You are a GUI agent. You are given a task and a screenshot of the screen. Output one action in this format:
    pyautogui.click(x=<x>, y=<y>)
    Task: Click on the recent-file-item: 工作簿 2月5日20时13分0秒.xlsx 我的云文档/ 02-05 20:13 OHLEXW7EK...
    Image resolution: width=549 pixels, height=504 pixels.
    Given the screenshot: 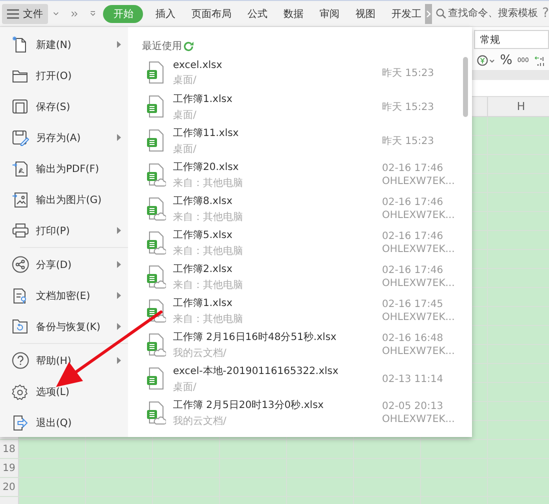 What is the action you would take?
    pyautogui.click(x=306, y=413)
    